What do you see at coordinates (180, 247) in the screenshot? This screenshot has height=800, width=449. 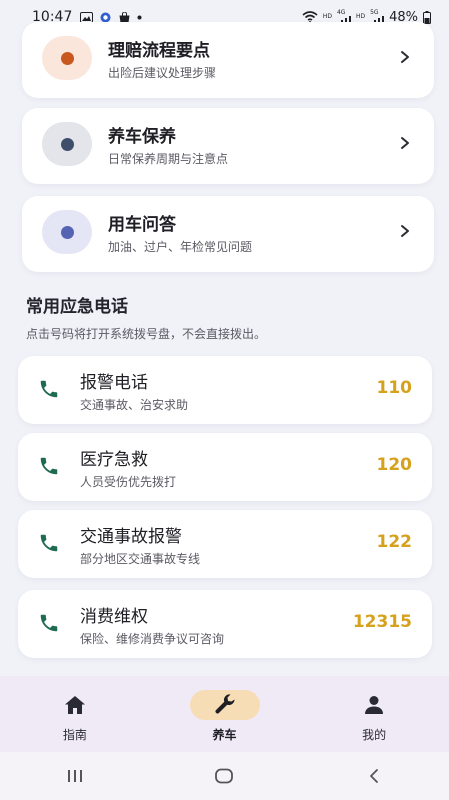 I see `guide-subtitle: 加油、过户、年检常见问题` at bounding box center [180, 247].